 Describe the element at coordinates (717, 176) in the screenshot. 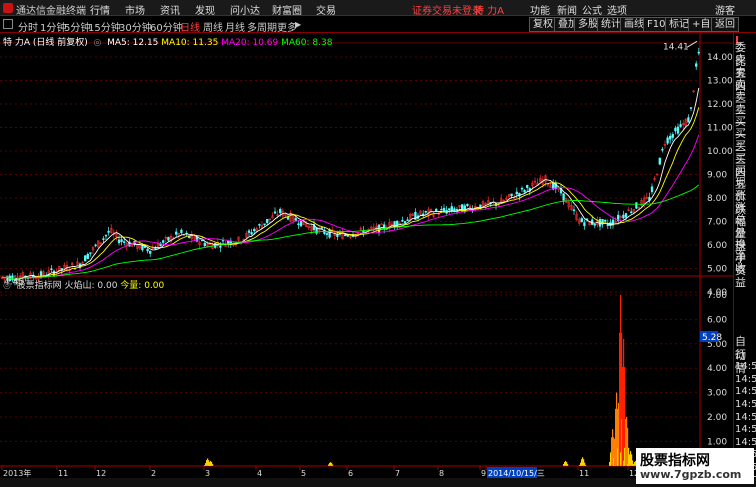

I see `price-tick-label: 9.00` at that location.